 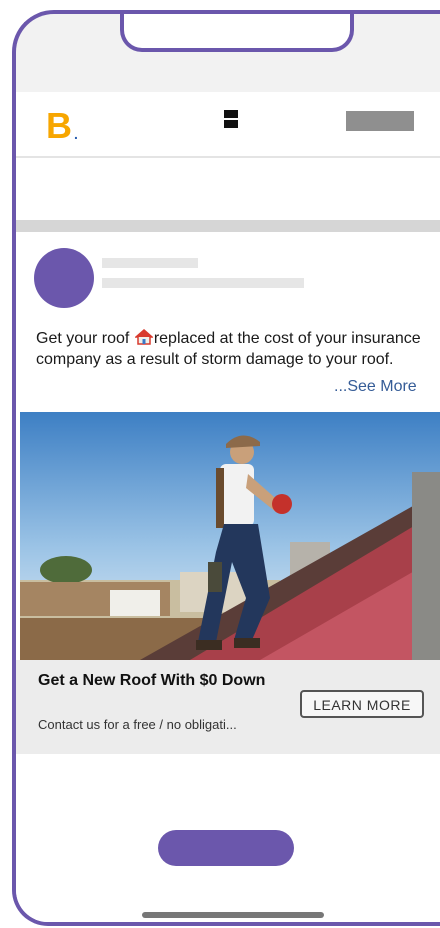 I want to click on house-icon, so click(x=143, y=337).